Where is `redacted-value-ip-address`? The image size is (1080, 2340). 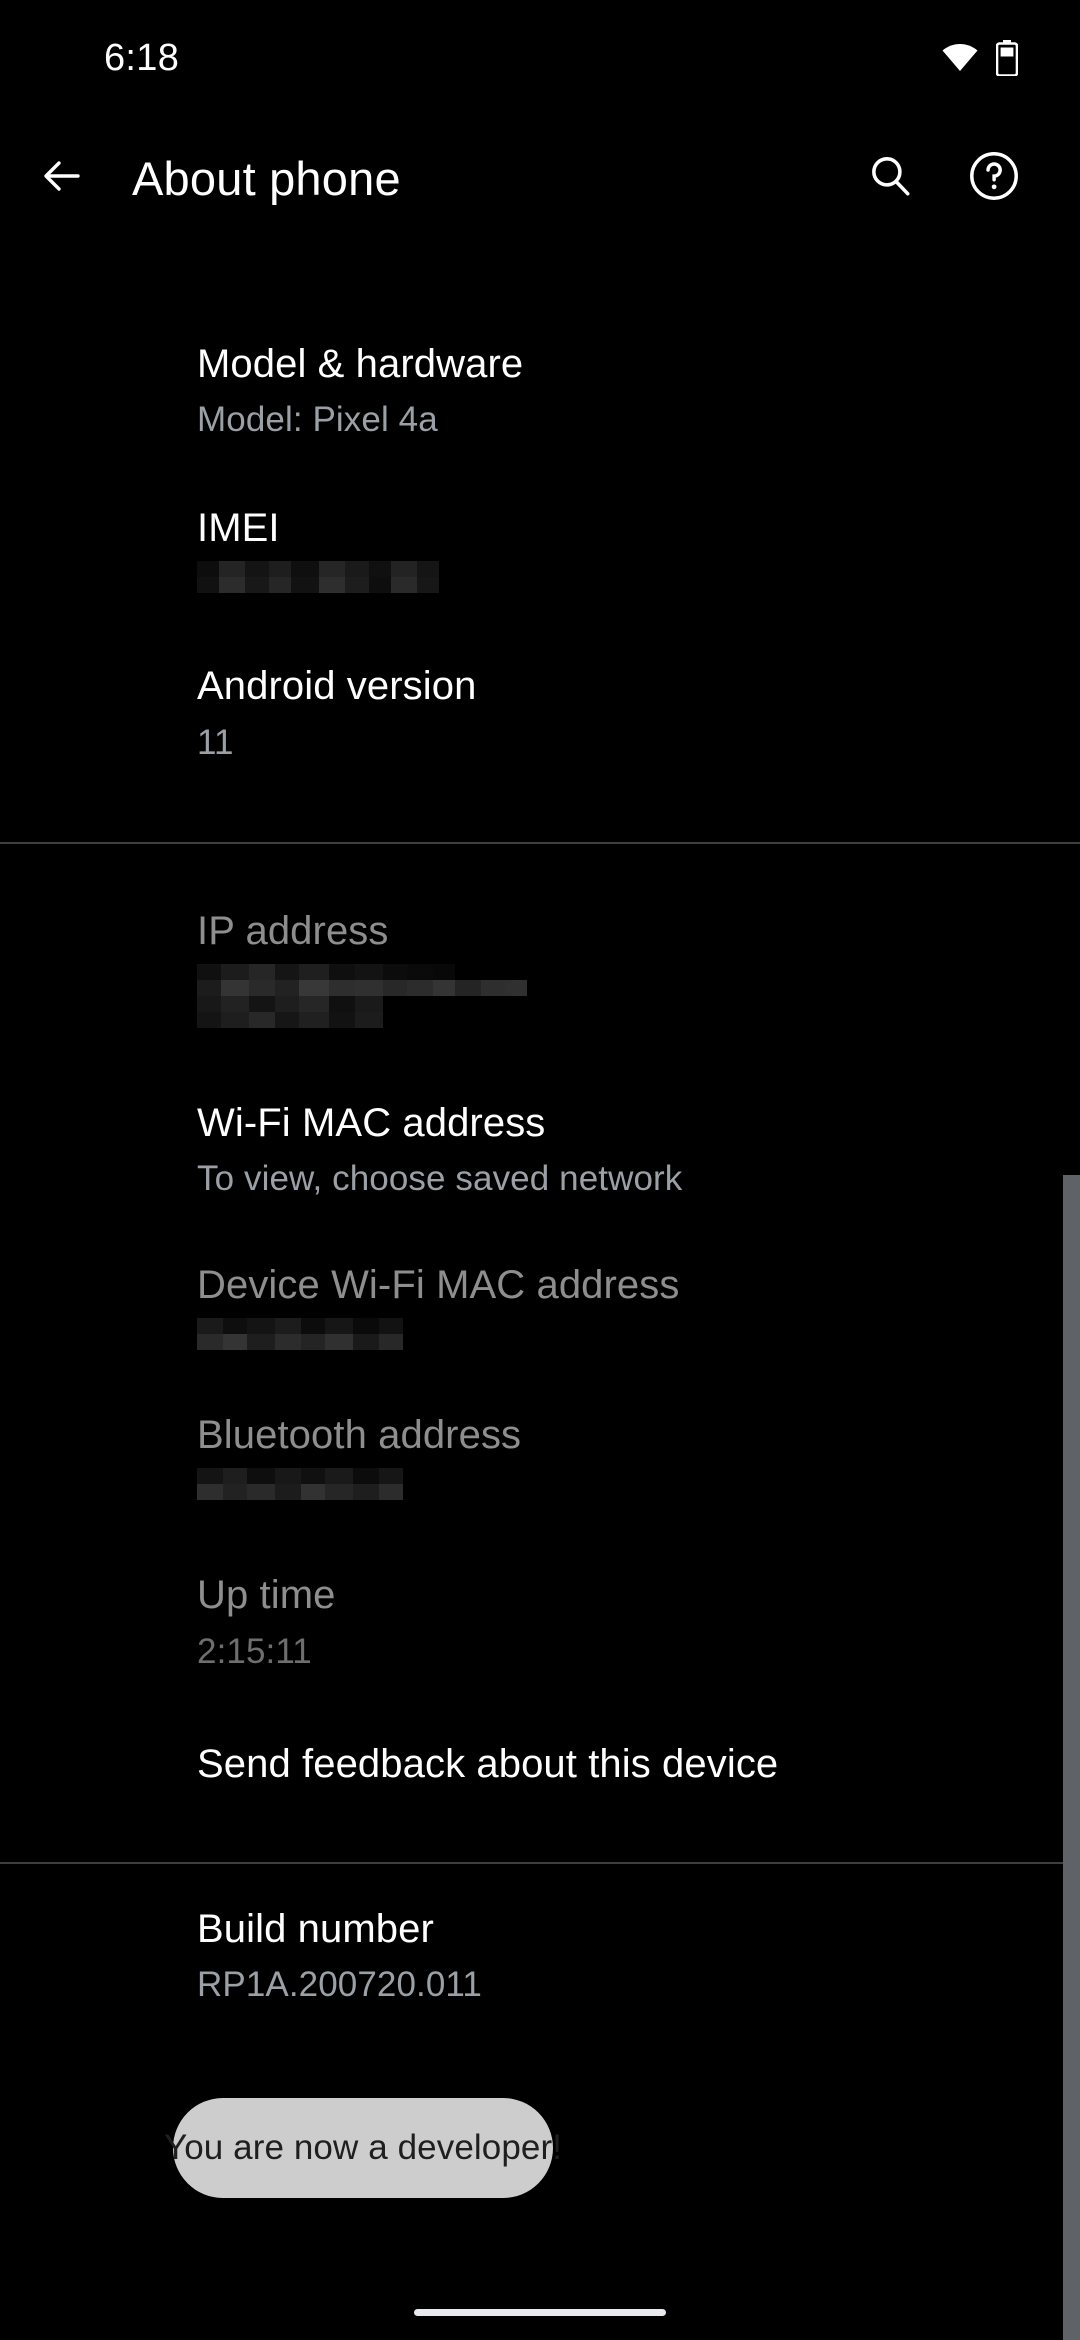
redacted-value-ip-address is located at coordinates (608, 995).